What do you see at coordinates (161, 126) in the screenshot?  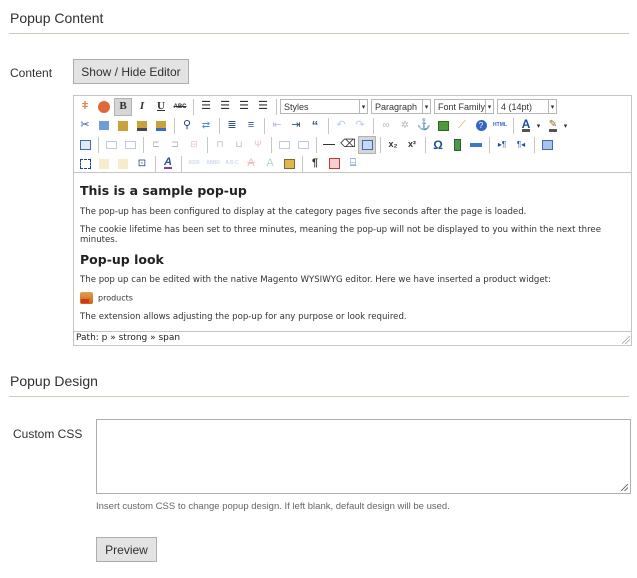 I see `paste-word-icon` at bounding box center [161, 126].